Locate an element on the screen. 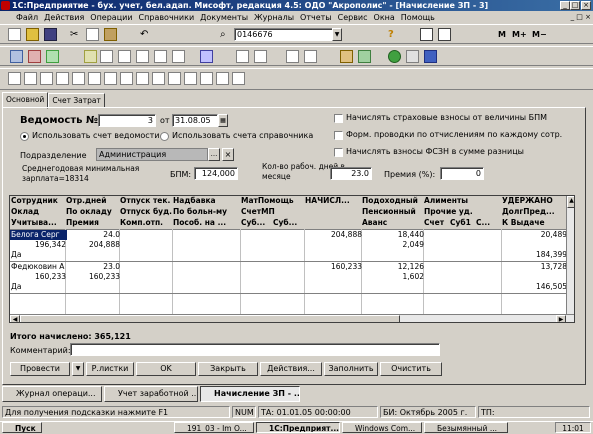  table-row-1-accrued: 204,888 is located at coordinates (333, 235).